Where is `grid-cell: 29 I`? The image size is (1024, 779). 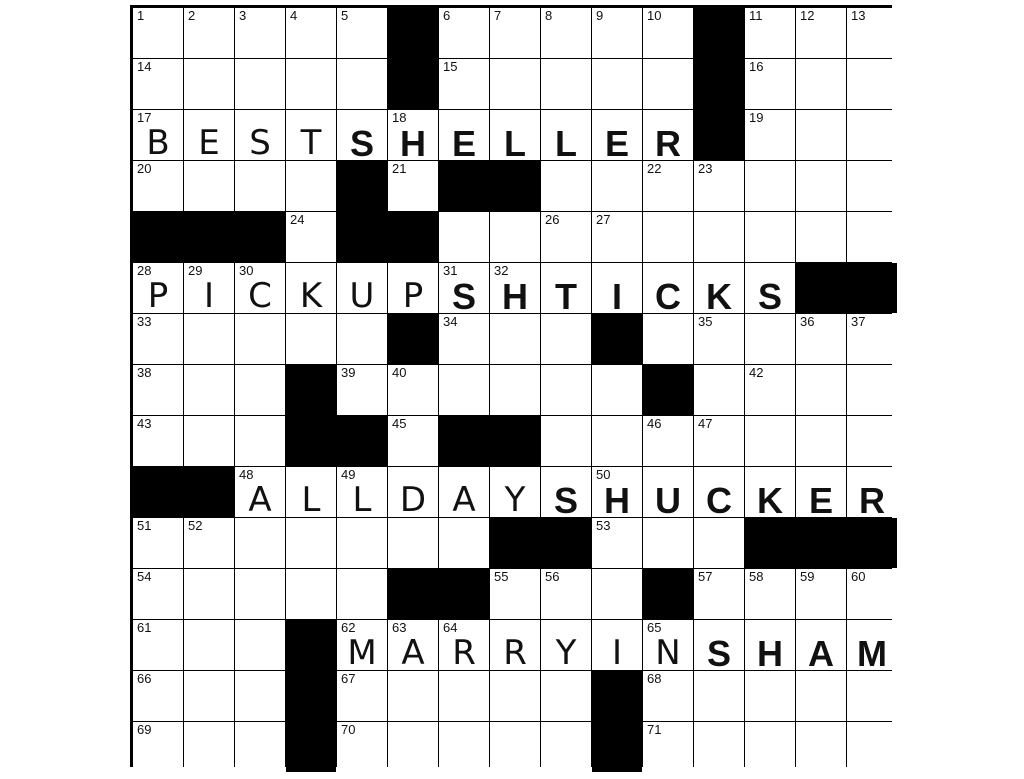
grid-cell: 29 I is located at coordinates (209, 288).